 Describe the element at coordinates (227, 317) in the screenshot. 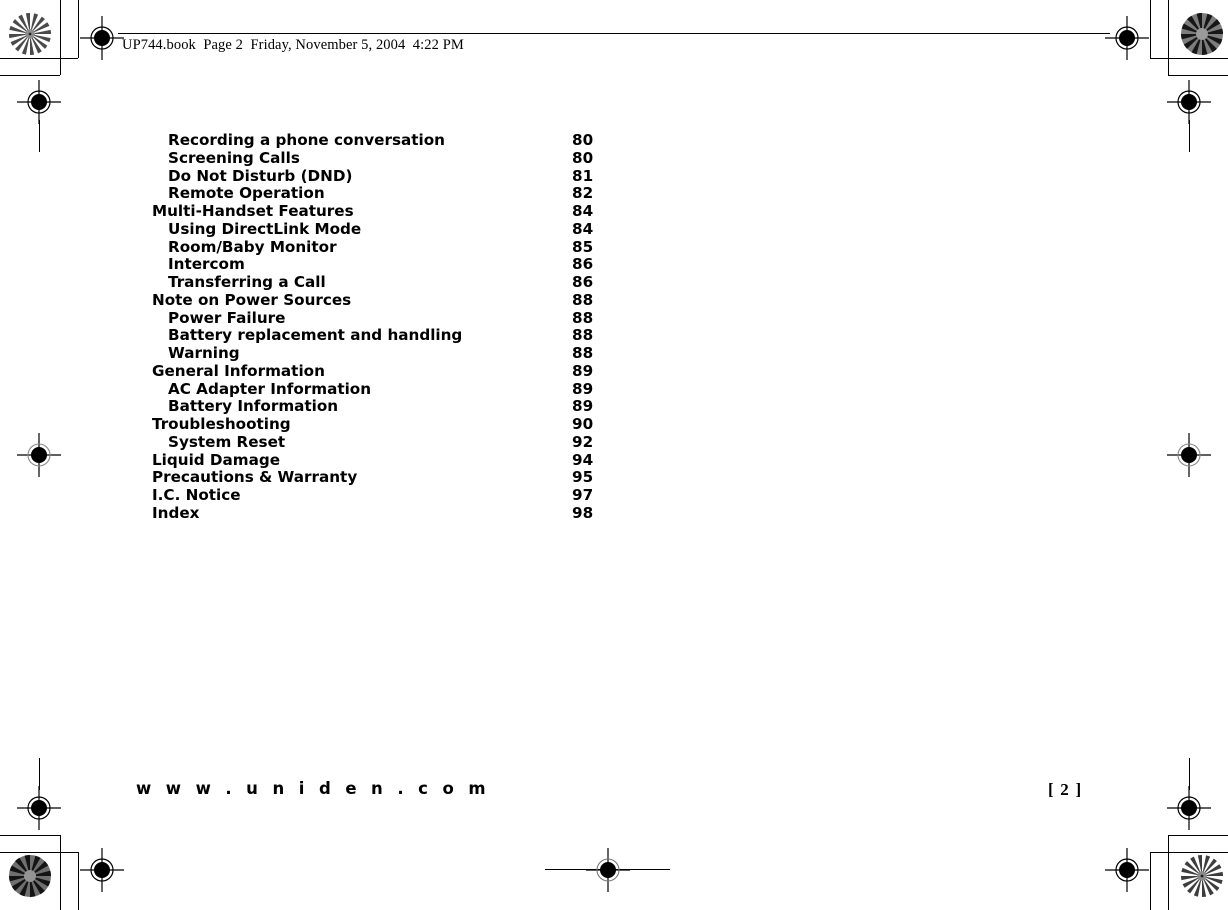

I see `toc-entry-label: Power Failure` at that location.